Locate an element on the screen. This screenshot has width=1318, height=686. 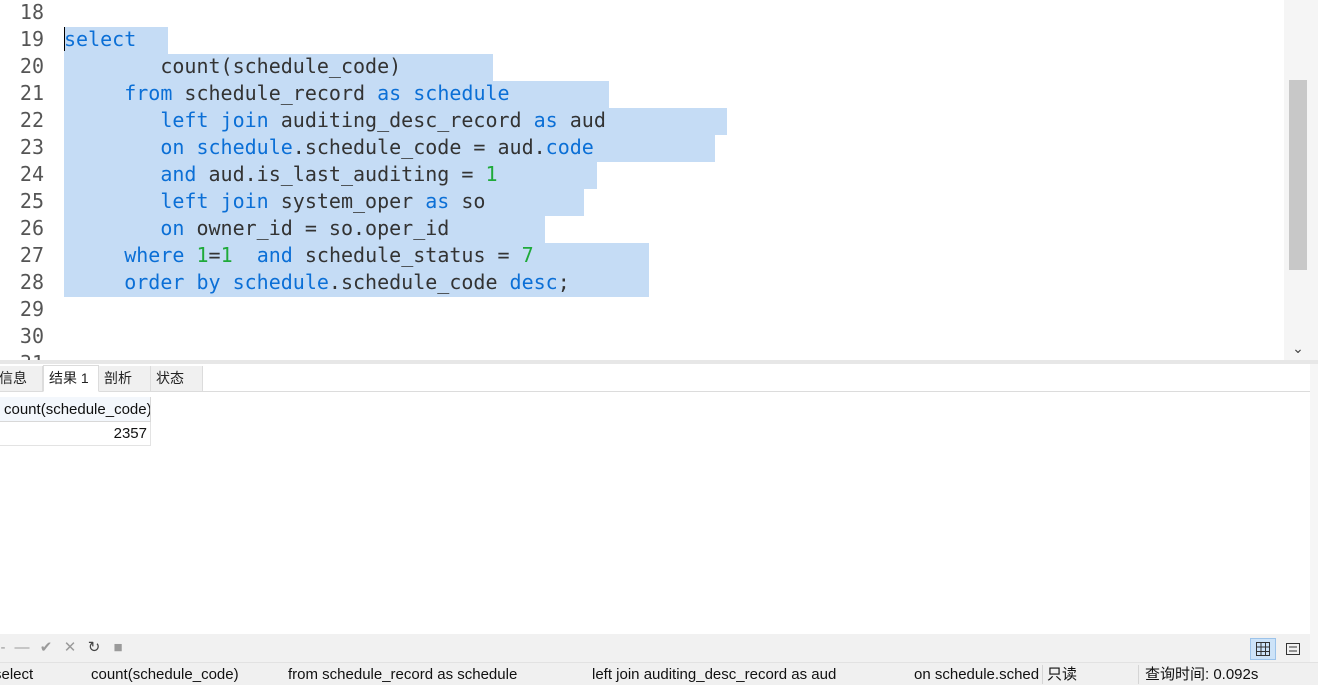
sql-identifier: auditing_desc_record is located at coordinates (401, 120).